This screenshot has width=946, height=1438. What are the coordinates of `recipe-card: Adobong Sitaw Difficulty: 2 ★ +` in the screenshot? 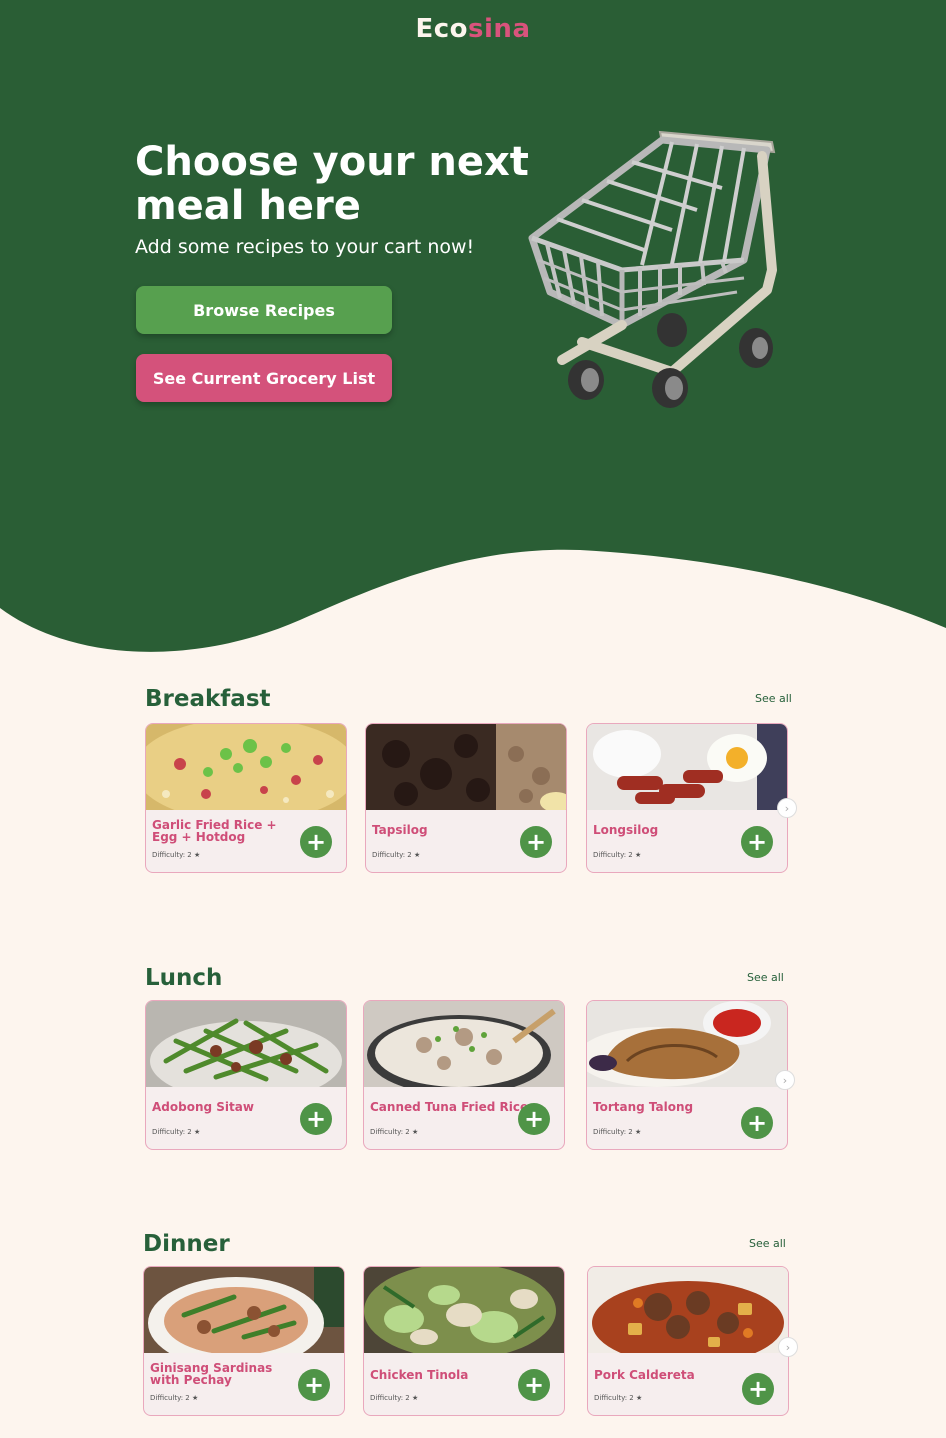 It's located at (246, 1075).